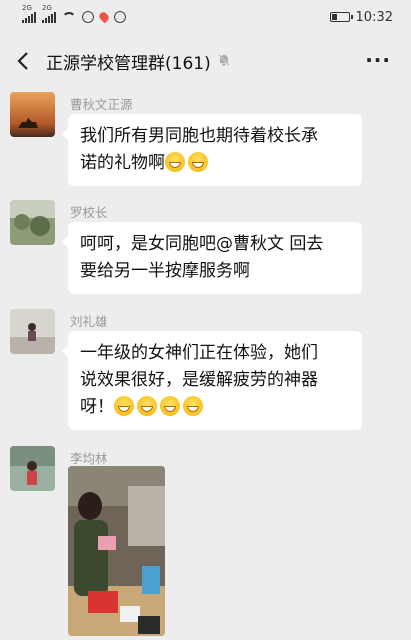 The image size is (411, 640). What do you see at coordinates (69, 17) in the screenshot?
I see `wifi-icon` at bounding box center [69, 17].